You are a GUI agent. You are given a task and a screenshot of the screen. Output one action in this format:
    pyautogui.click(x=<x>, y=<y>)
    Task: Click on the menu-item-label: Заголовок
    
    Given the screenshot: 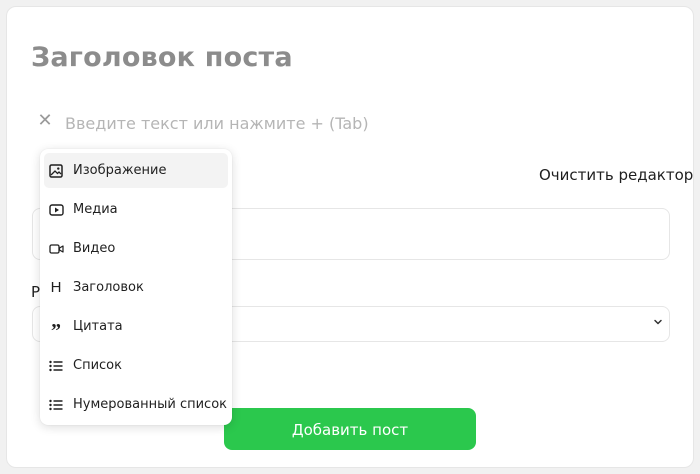 What is the action you would take?
    pyautogui.click(x=108, y=287)
    